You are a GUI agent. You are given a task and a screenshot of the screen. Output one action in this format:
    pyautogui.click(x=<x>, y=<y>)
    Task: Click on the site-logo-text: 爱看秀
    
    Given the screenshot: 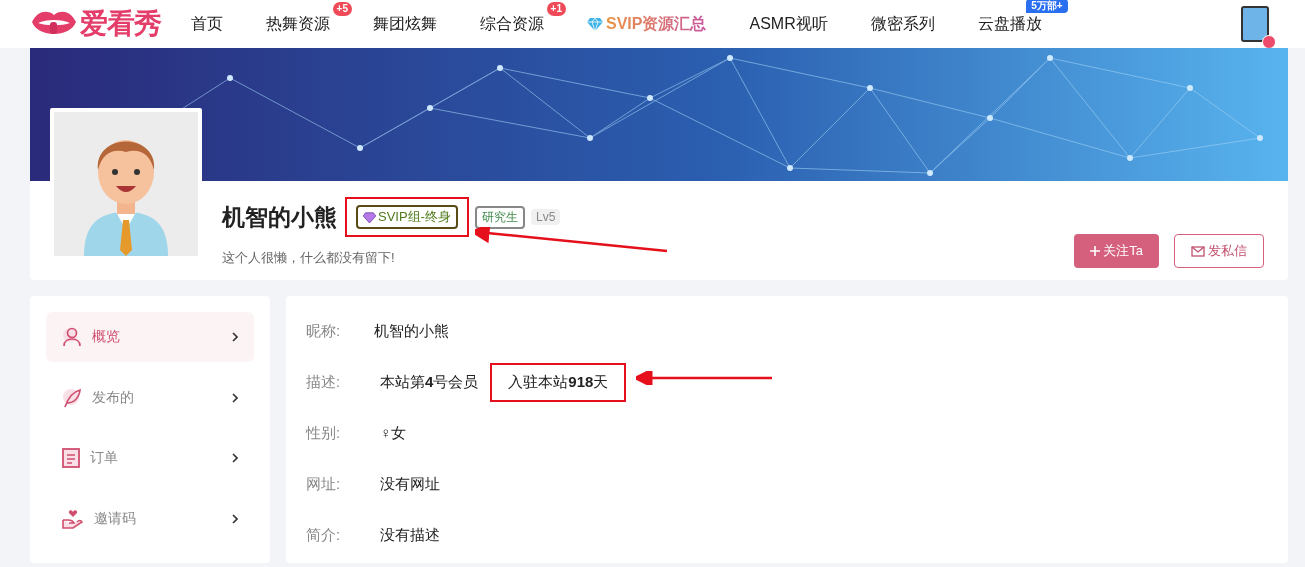 What is the action you would take?
    pyautogui.click(x=120, y=24)
    